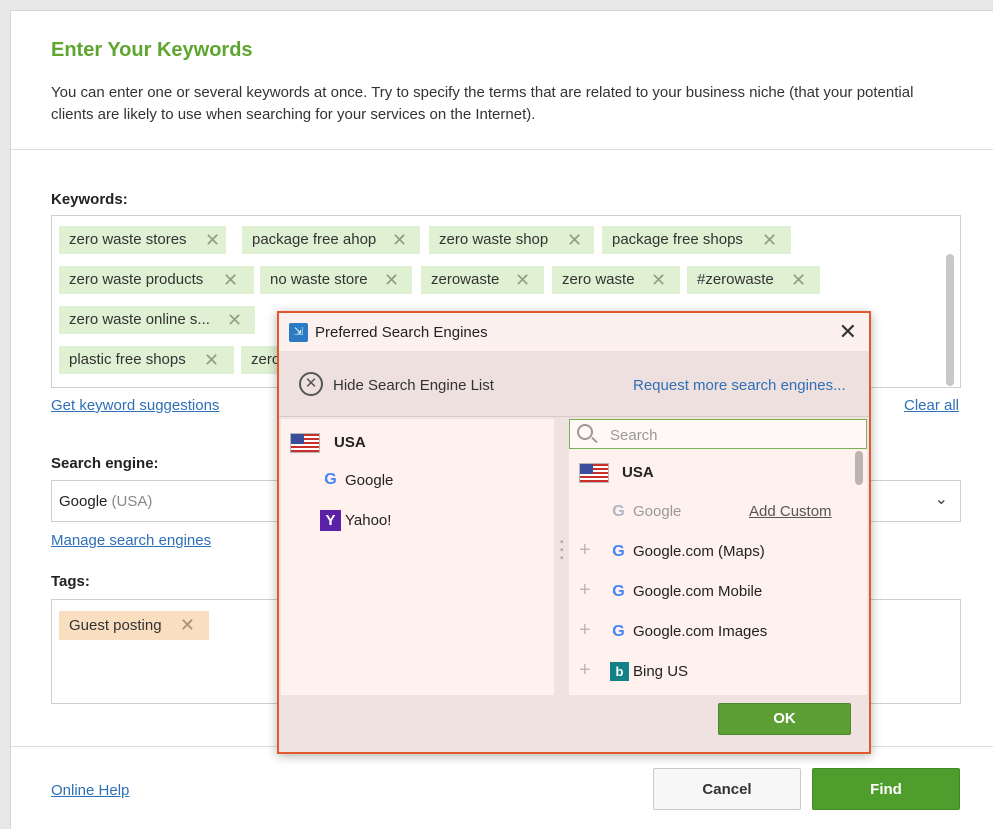 The image size is (993, 829). I want to click on keyword-tag: zero waste ✕, so click(616, 280).